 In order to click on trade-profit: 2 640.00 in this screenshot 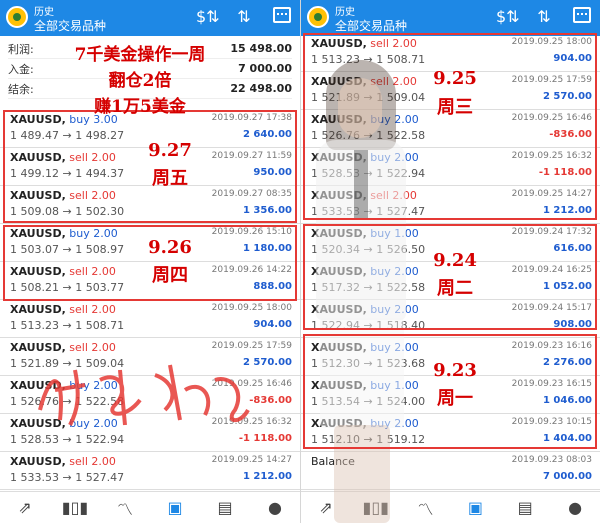, I will do `click(267, 134)`.